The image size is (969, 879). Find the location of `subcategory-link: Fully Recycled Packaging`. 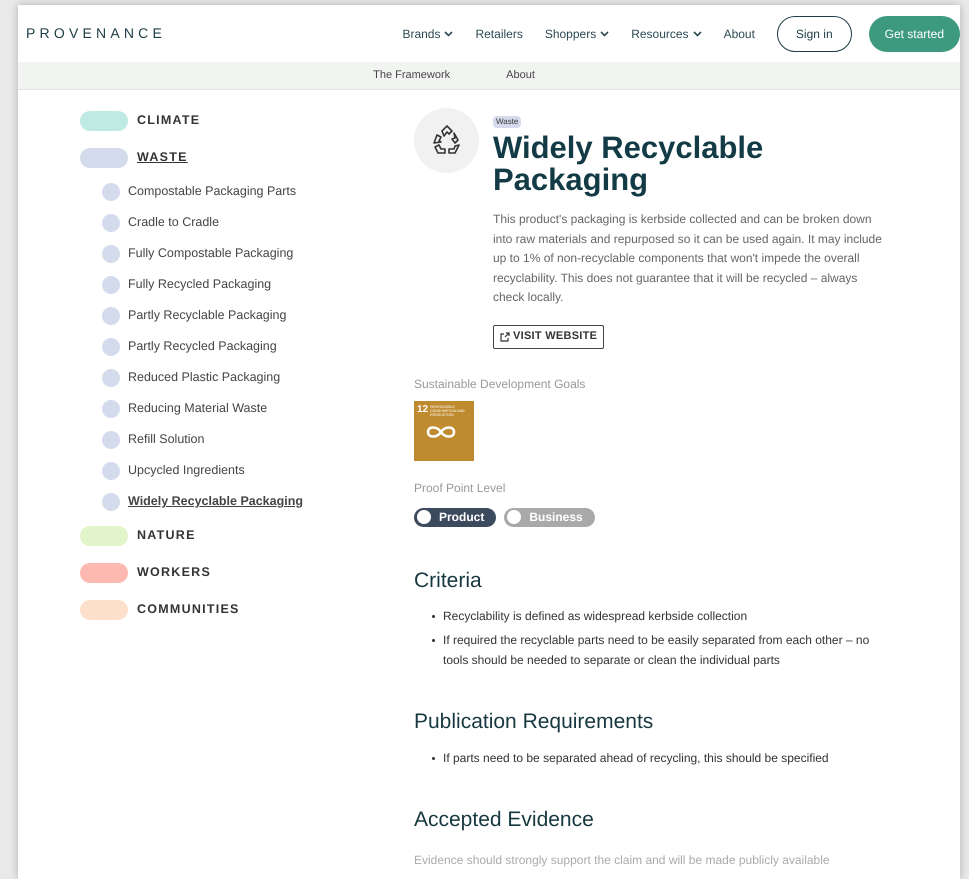

subcategory-link: Fully Recycled Packaging is located at coordinates (200, 284).